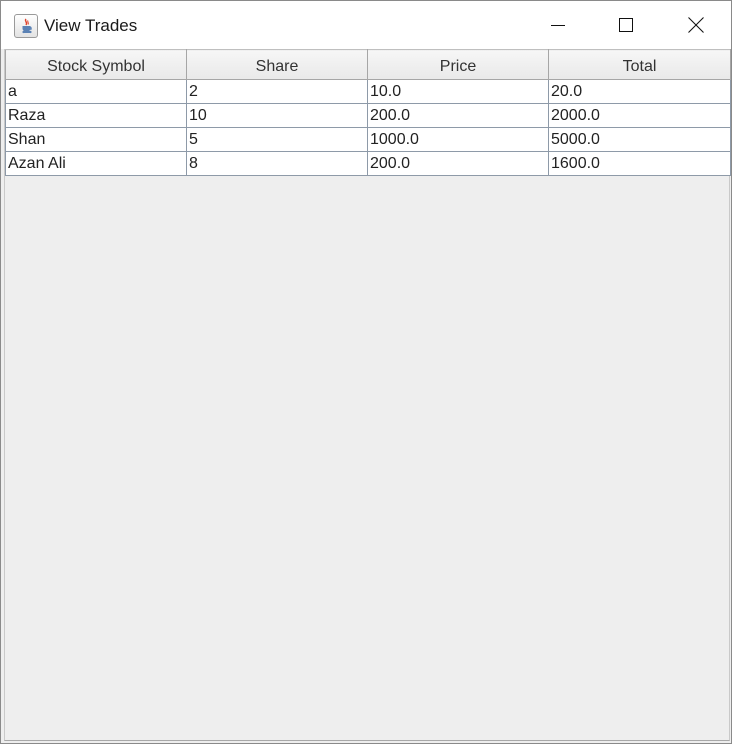 The image size is (732, 744). I want to click on table-row: a 2 10.0 20.0, so click(368, 91).